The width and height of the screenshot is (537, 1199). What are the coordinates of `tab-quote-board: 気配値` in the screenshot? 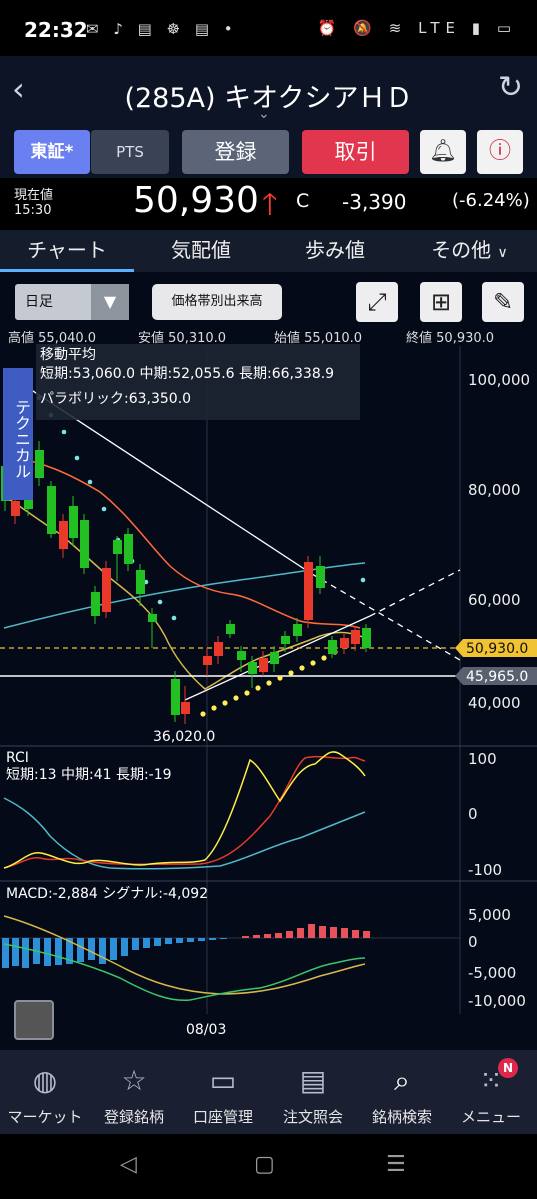 It's located at (201, 251).